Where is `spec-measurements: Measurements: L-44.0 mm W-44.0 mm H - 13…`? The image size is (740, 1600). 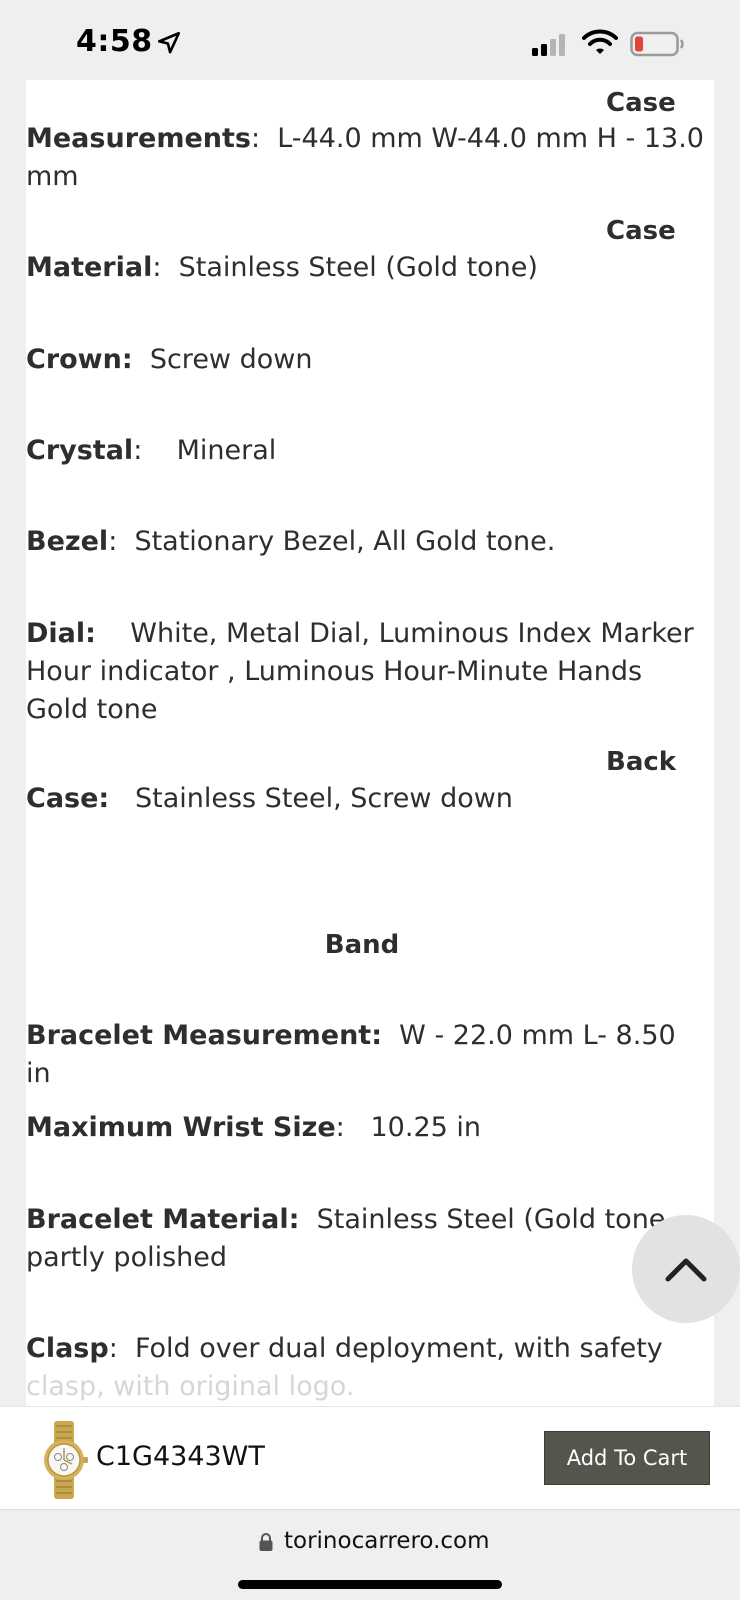 spec-measurements: Measurements: L-44.0 mm W-44.0 mm H - 13… is located at coordinates (365, 157).